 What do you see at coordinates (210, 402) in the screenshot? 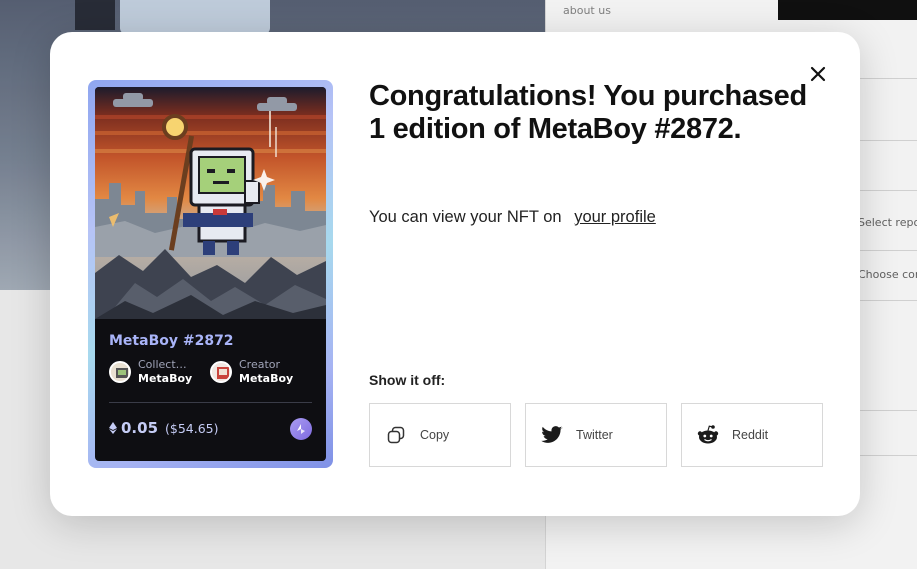
I see `card-divider` at bounding box center [210, 402].